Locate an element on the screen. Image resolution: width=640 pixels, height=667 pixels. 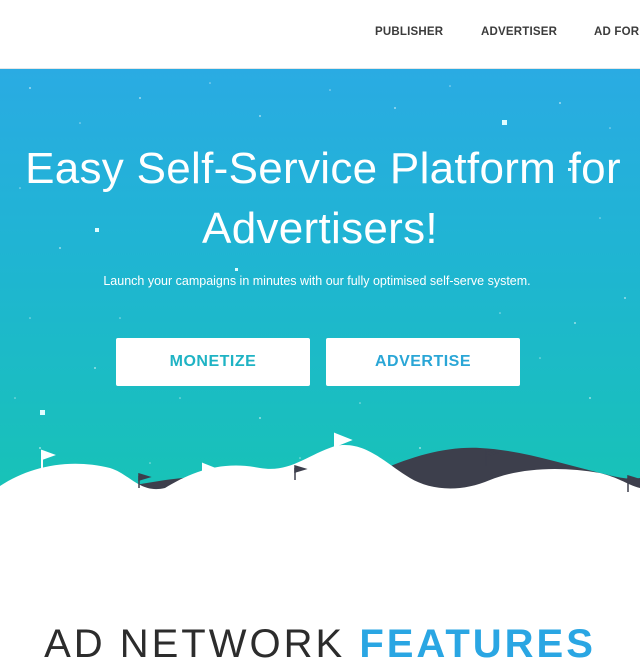
nav-item-publisher: PUBLISHER is located at coordinates (409, 32).